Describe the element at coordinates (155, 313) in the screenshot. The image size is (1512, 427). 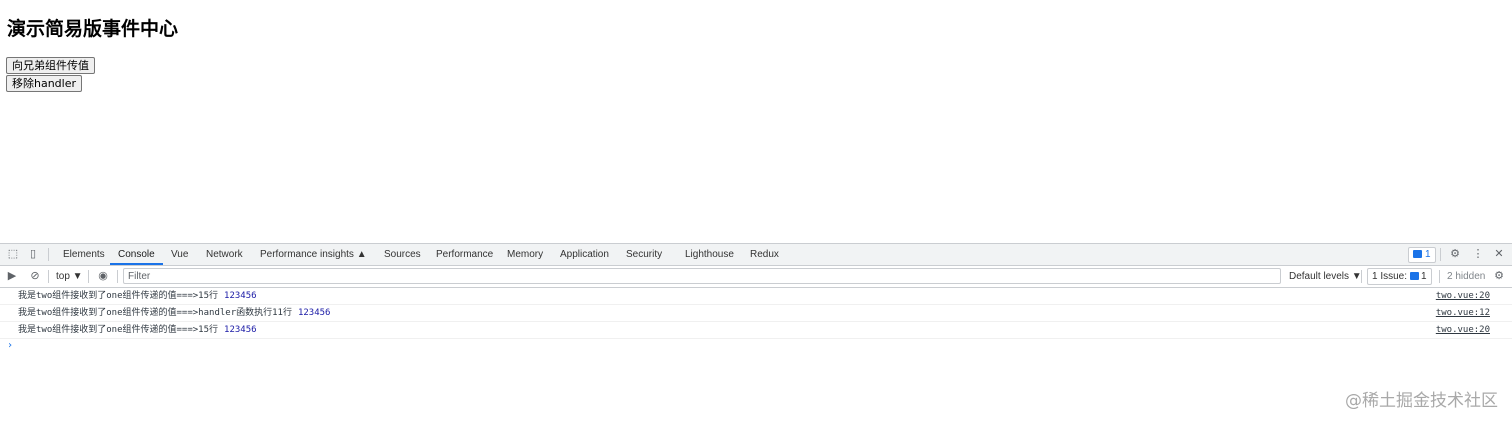
I see `message-text: 我是two组件接收到了one组件传递的值===>handler函数执行11行` at that location.